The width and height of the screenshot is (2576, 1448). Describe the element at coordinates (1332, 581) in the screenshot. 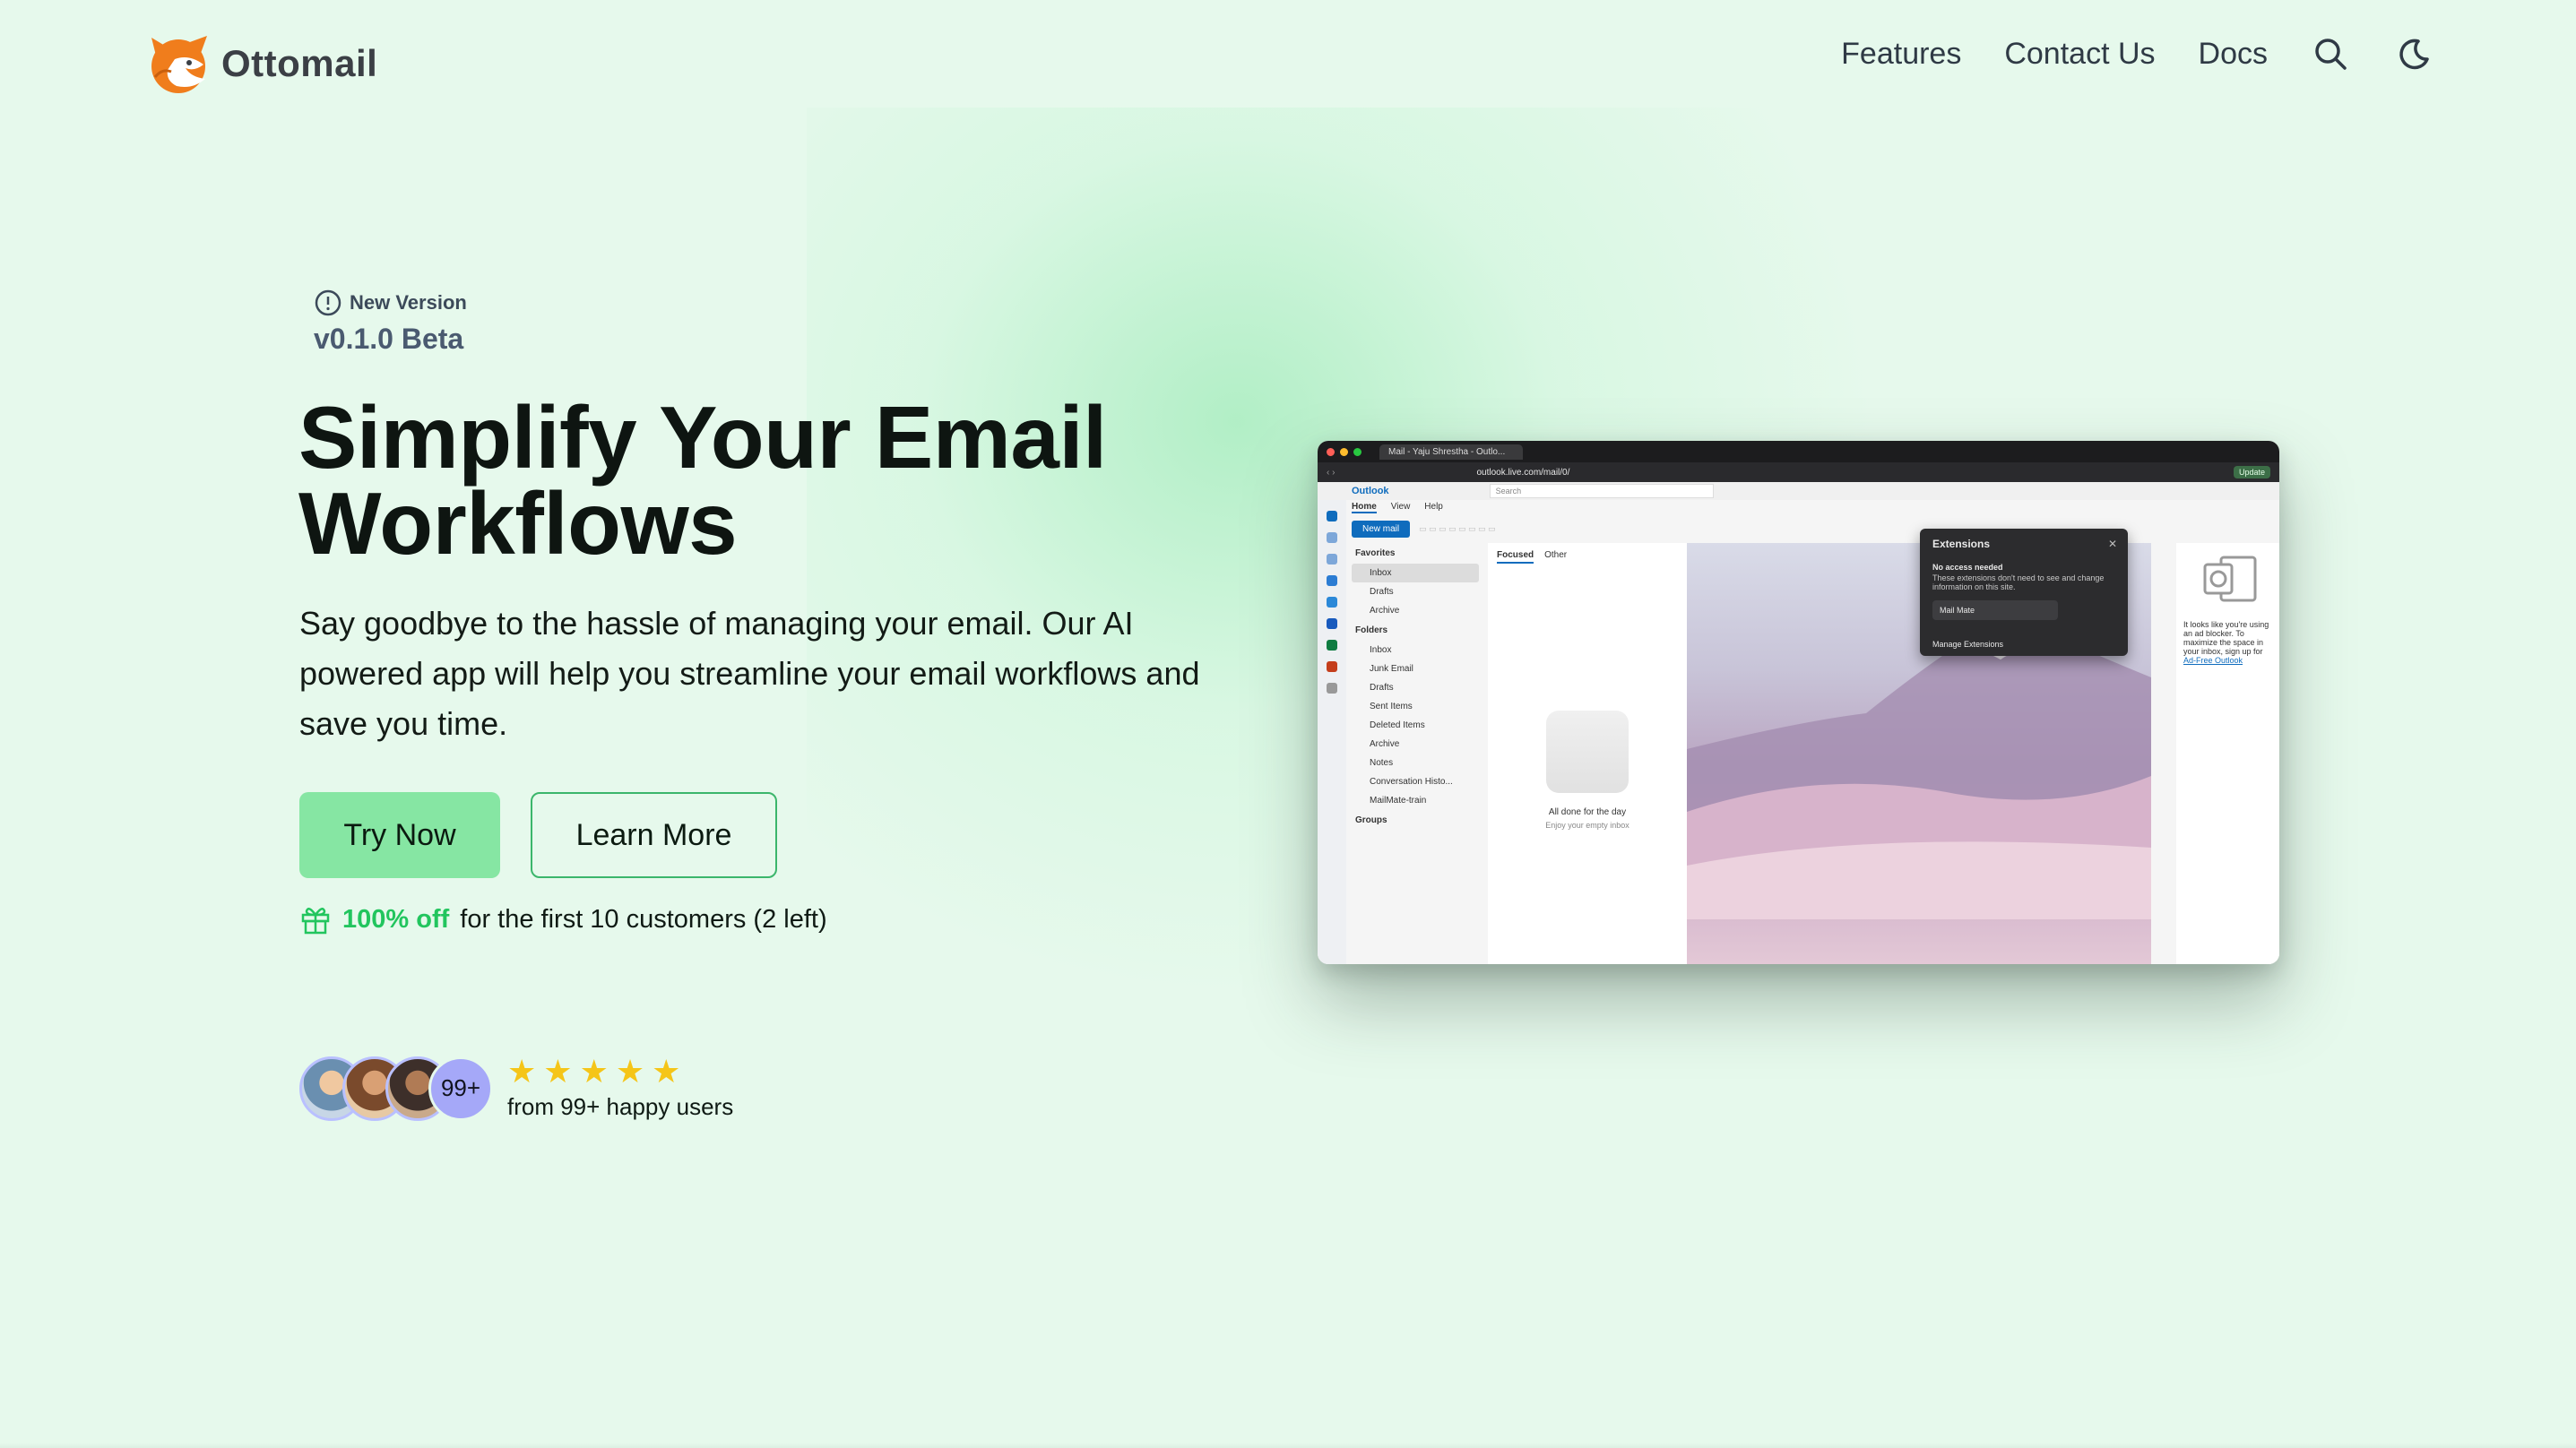

I see `teams-icon` at that location.